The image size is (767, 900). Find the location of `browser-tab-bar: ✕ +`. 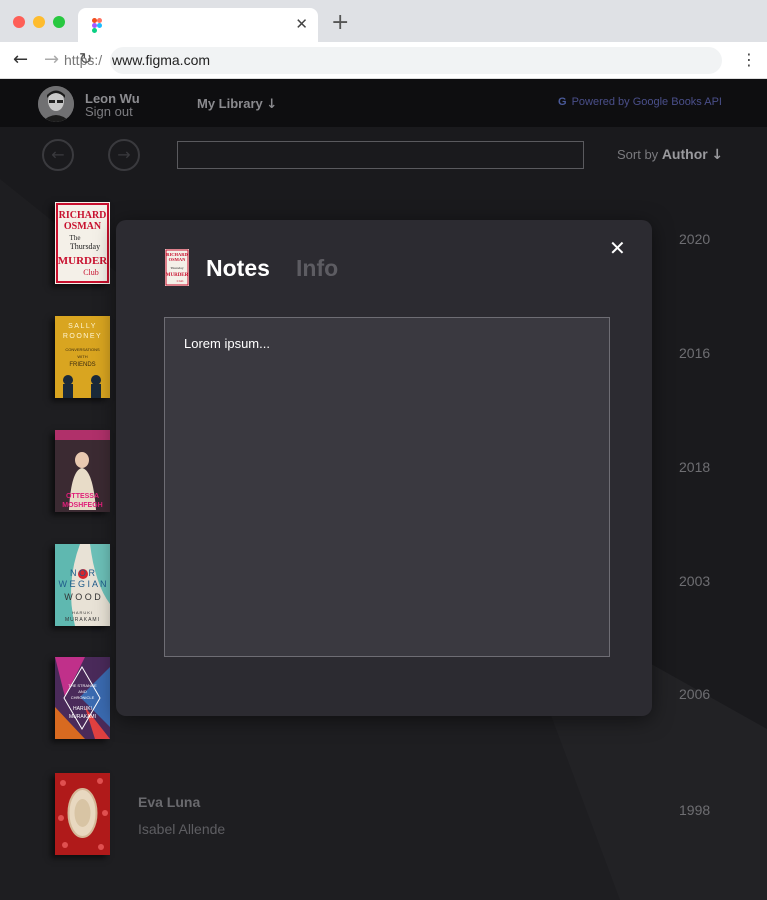

browser-tab-bar: ✕ + is located at coordinates (383, 21).